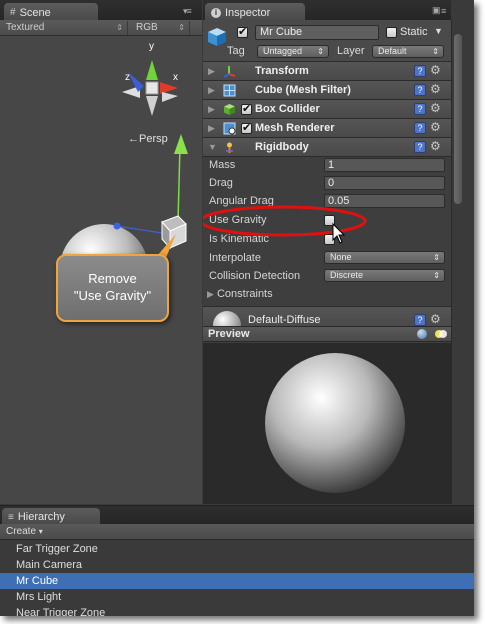  Describe the element at coordinates (148, 139) in the screenshot. I see `projection-label: ←Persp` at that location.